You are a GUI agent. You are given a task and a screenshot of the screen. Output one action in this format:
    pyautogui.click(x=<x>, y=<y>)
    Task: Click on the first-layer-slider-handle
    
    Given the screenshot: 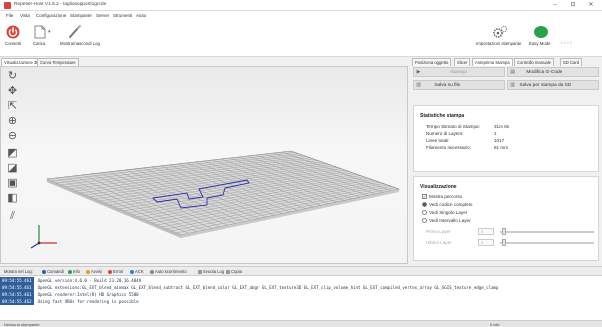 What is the action you would take?
    pyautogui.click(x=504, y=231)
    